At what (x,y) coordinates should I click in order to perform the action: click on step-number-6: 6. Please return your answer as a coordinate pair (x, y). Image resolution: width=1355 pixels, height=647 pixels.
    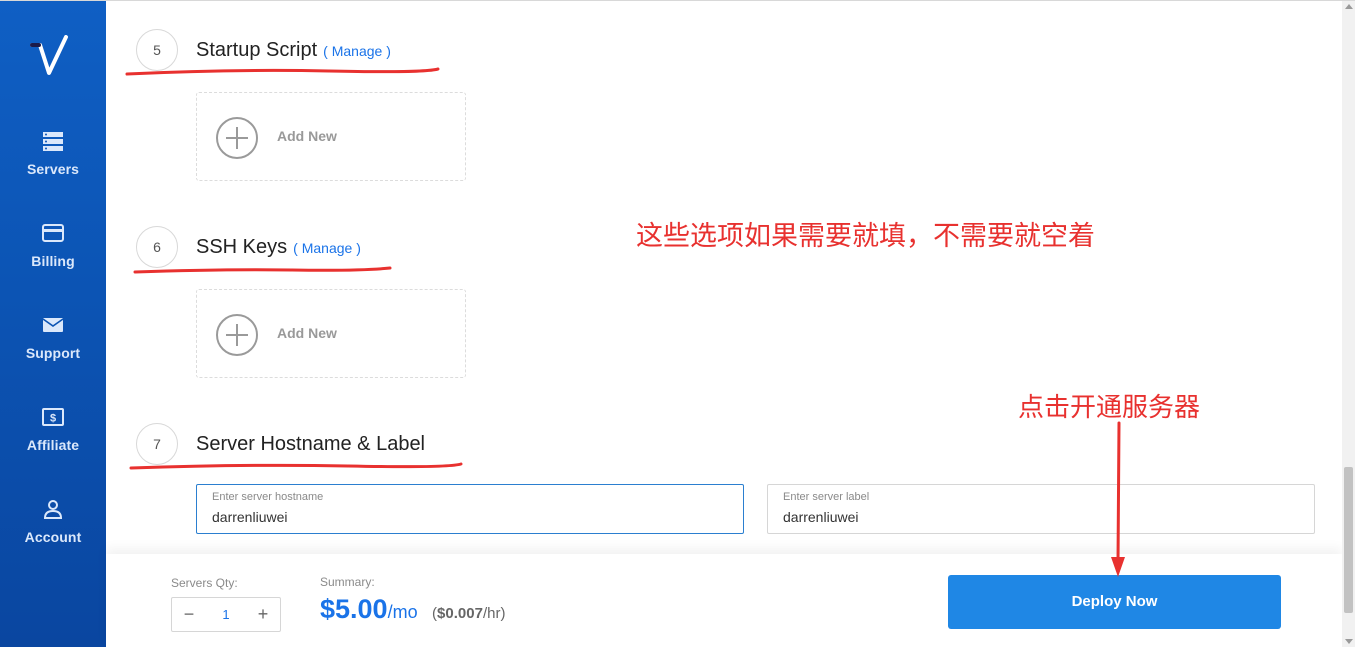
    Looking at the image, I should click on (157, 247).